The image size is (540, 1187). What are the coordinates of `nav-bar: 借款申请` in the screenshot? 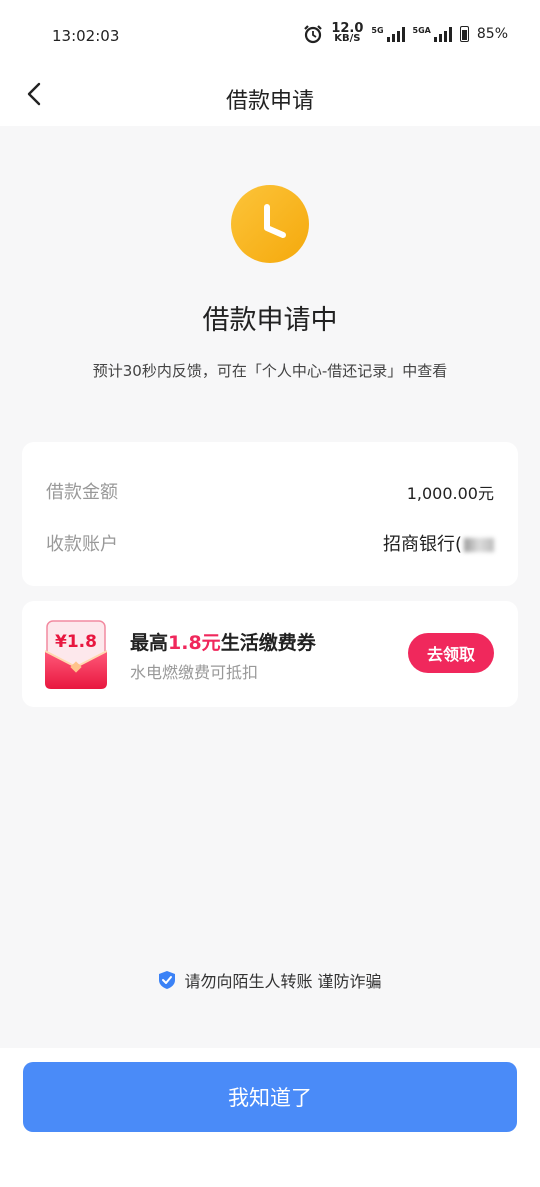 It's located at (270, 98).